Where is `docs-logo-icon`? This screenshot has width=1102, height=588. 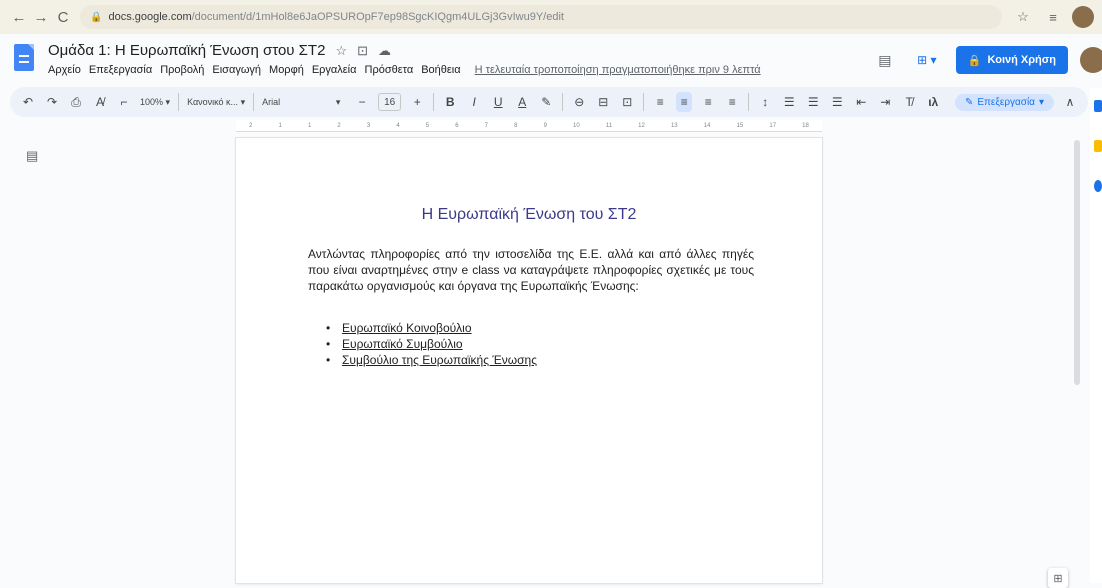
docs-logo-icon is located at coordinates (24, 57).